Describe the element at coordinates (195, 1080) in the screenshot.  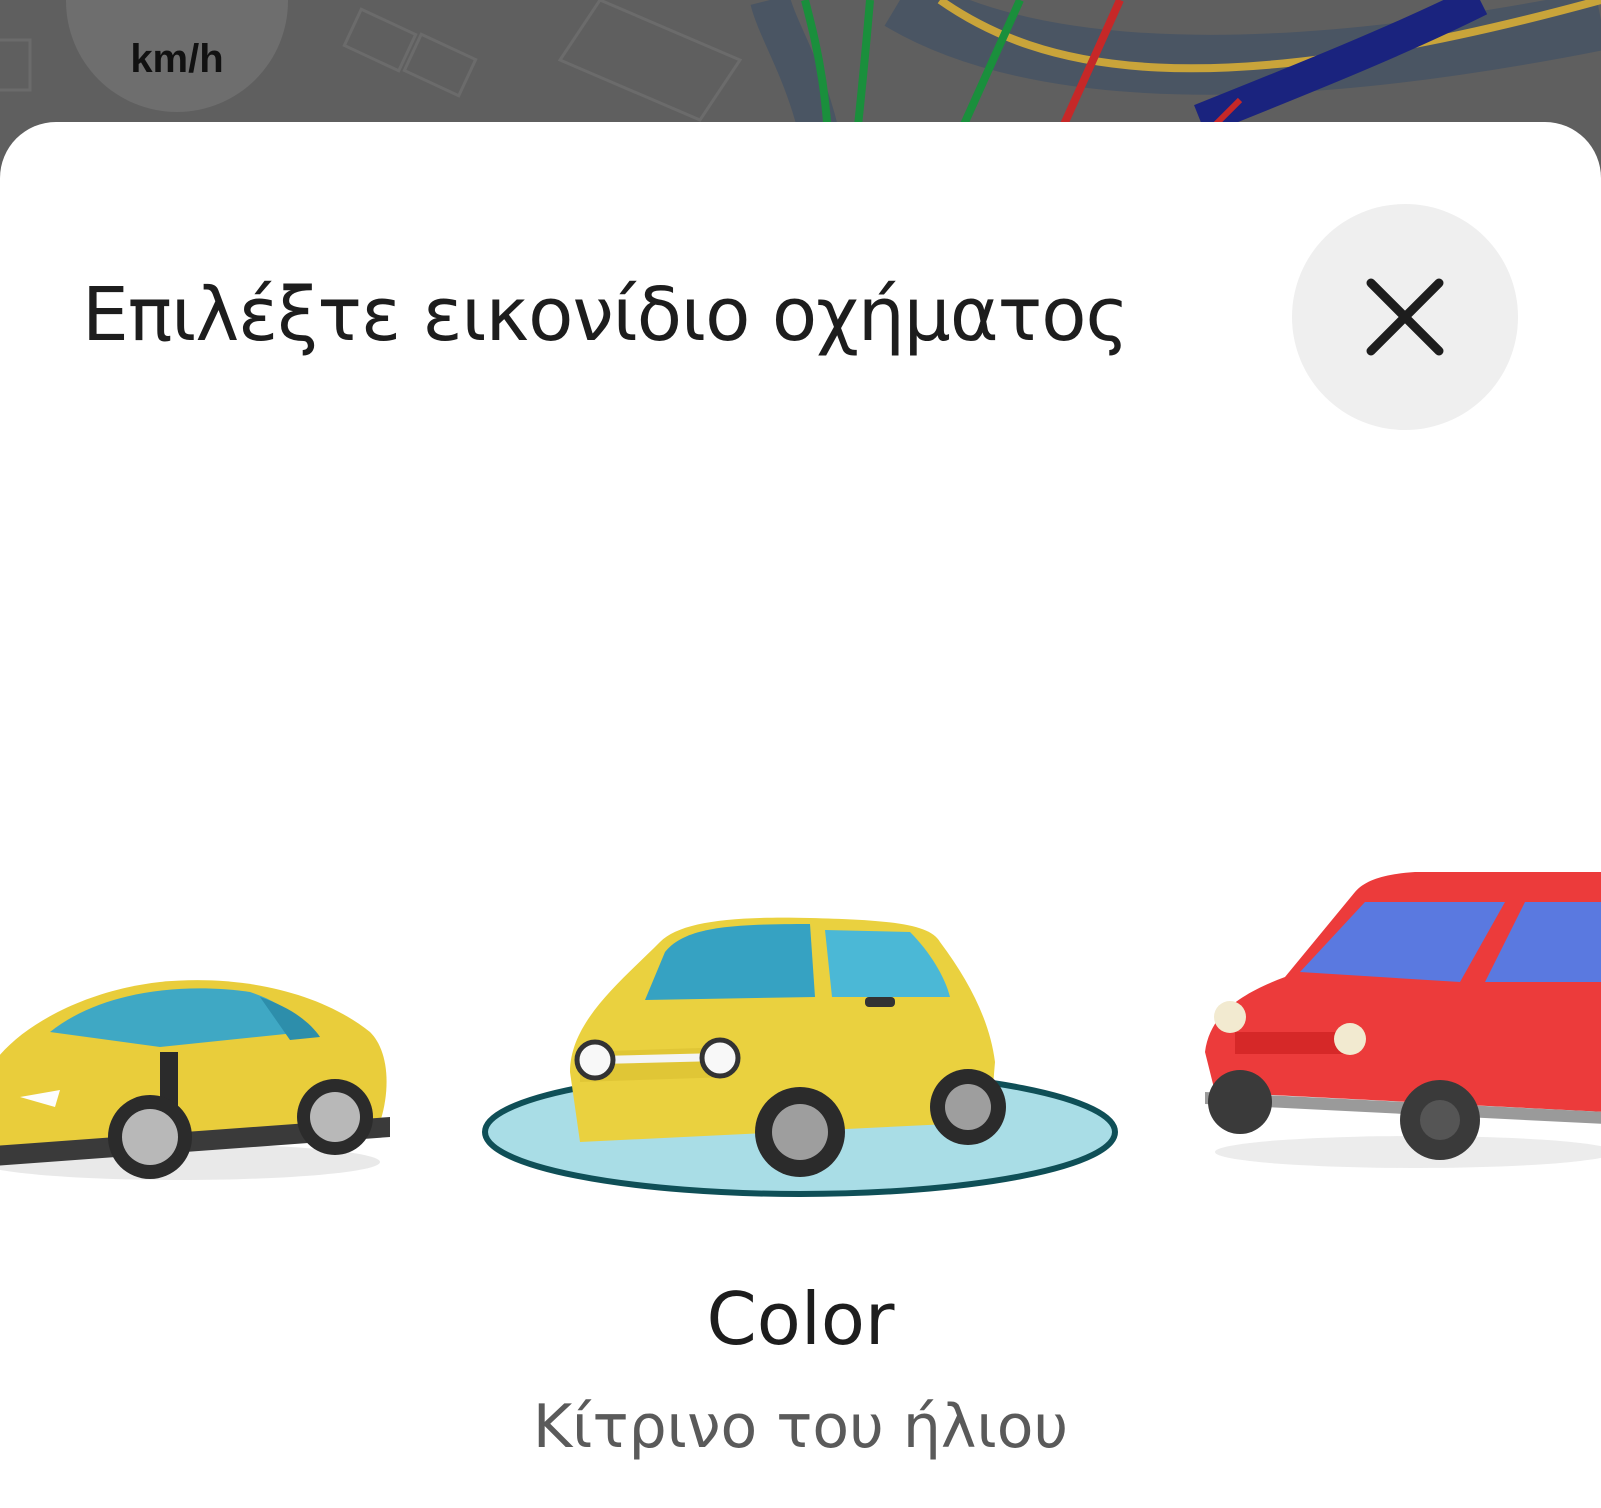
I see `sports-car-icon` at that location.